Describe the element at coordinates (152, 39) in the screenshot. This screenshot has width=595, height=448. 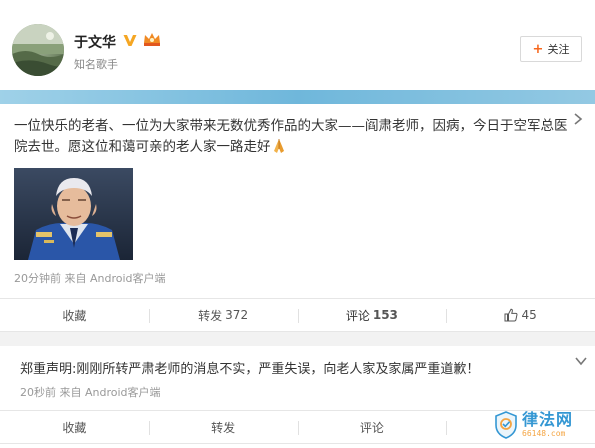
I see `vip-crown-icon` at that location.